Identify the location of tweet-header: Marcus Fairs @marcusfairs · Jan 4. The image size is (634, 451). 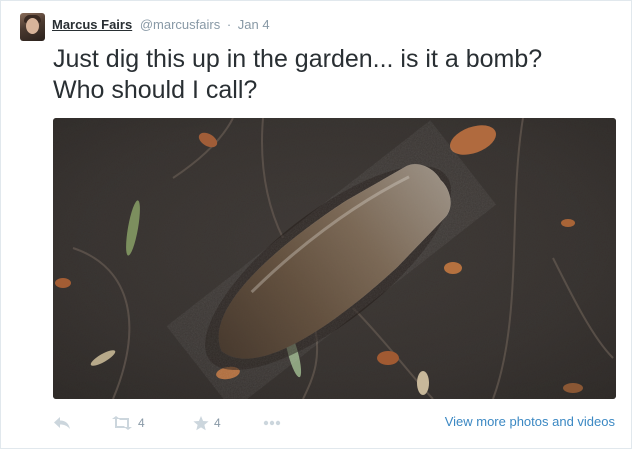
(161, 25).